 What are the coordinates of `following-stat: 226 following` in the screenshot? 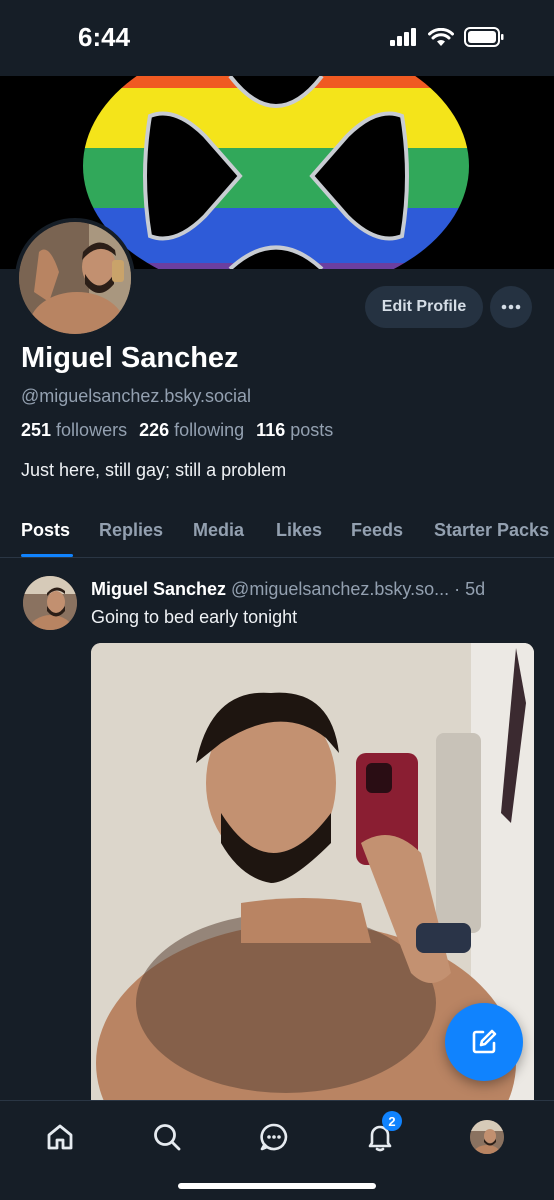 It's located at (191, 430).